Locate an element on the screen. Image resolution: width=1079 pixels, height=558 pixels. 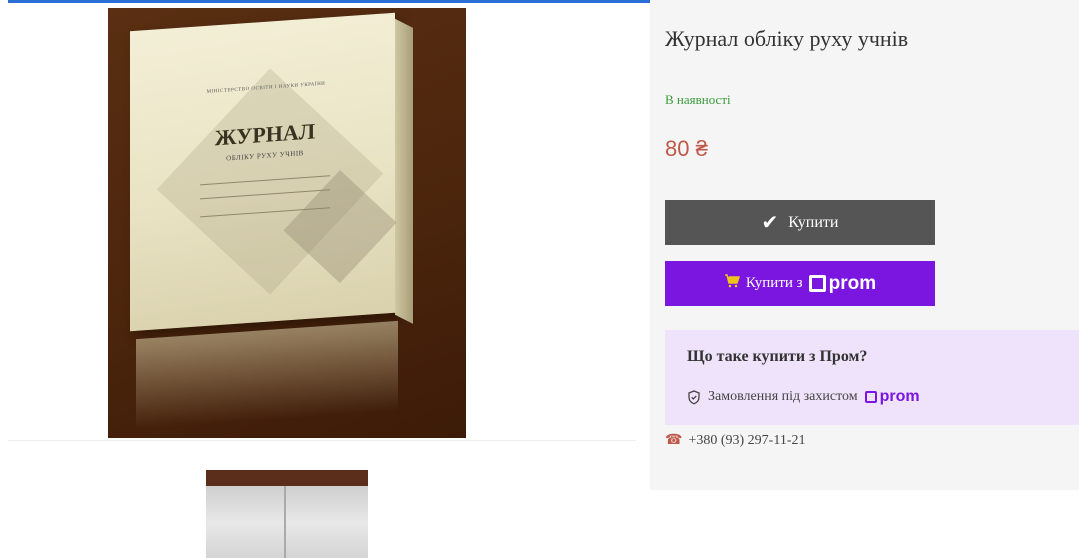
prom-protection-row: Замовлення під захистом prom is located at coordinates (803, 397).